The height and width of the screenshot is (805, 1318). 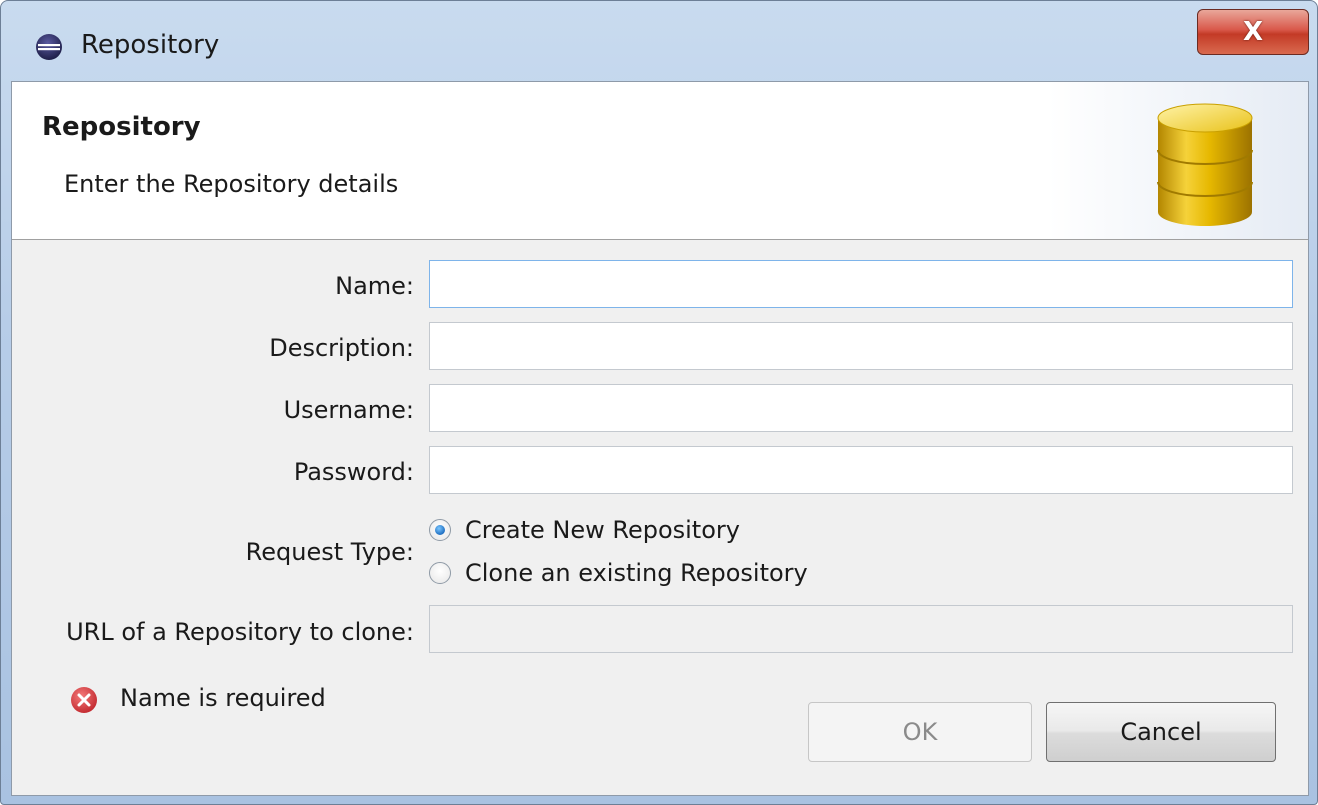 I want to click on database-icon, so click(x=1205, y=164).